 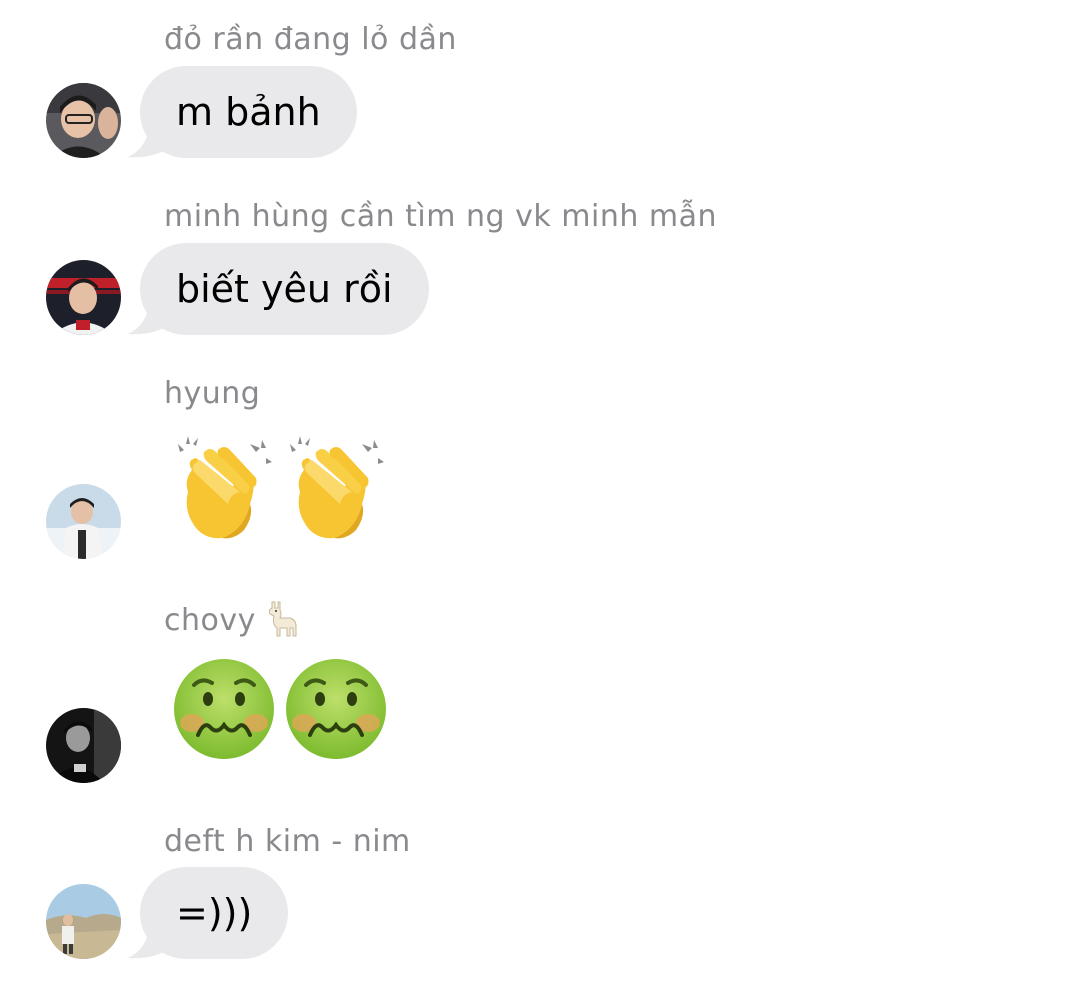 I want to click on sender-name: deft h kim - nim, so click(x=287, y=841).